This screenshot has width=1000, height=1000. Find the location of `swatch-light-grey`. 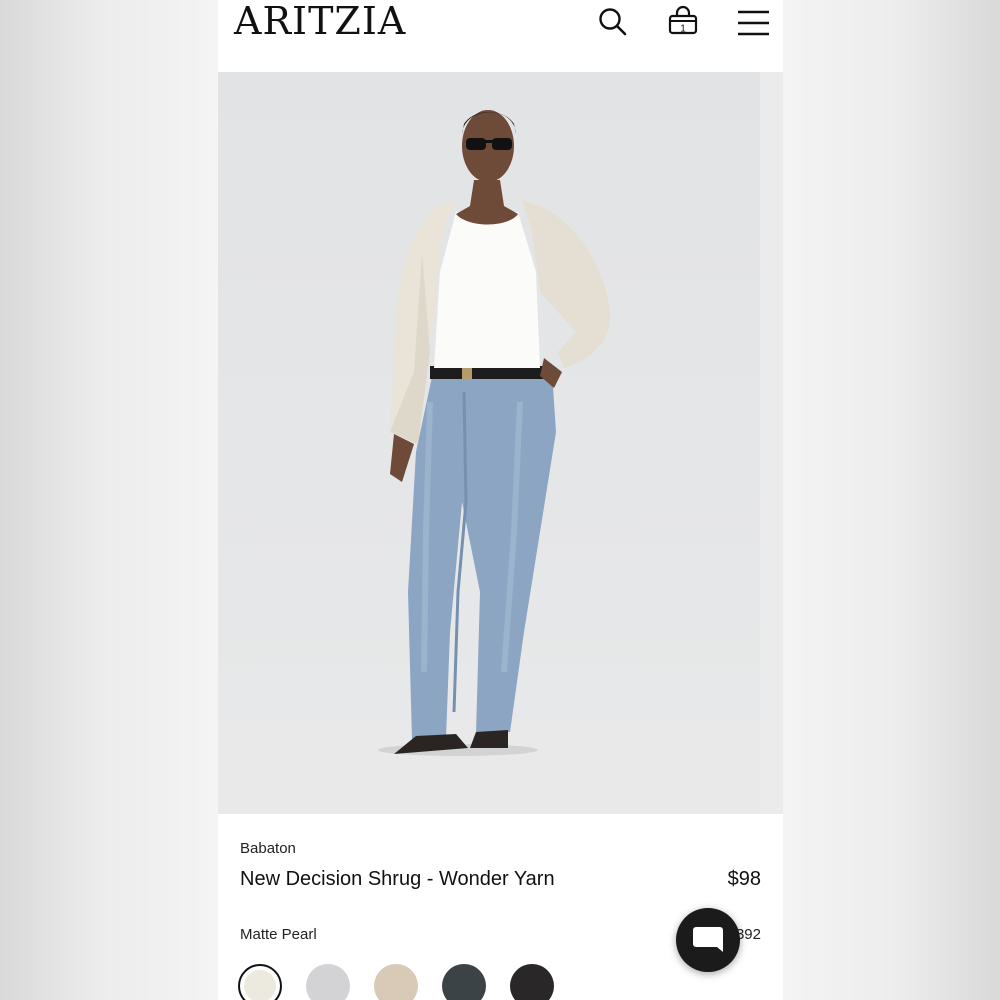

swatch-light-grey is located at coordinates (328, 982).